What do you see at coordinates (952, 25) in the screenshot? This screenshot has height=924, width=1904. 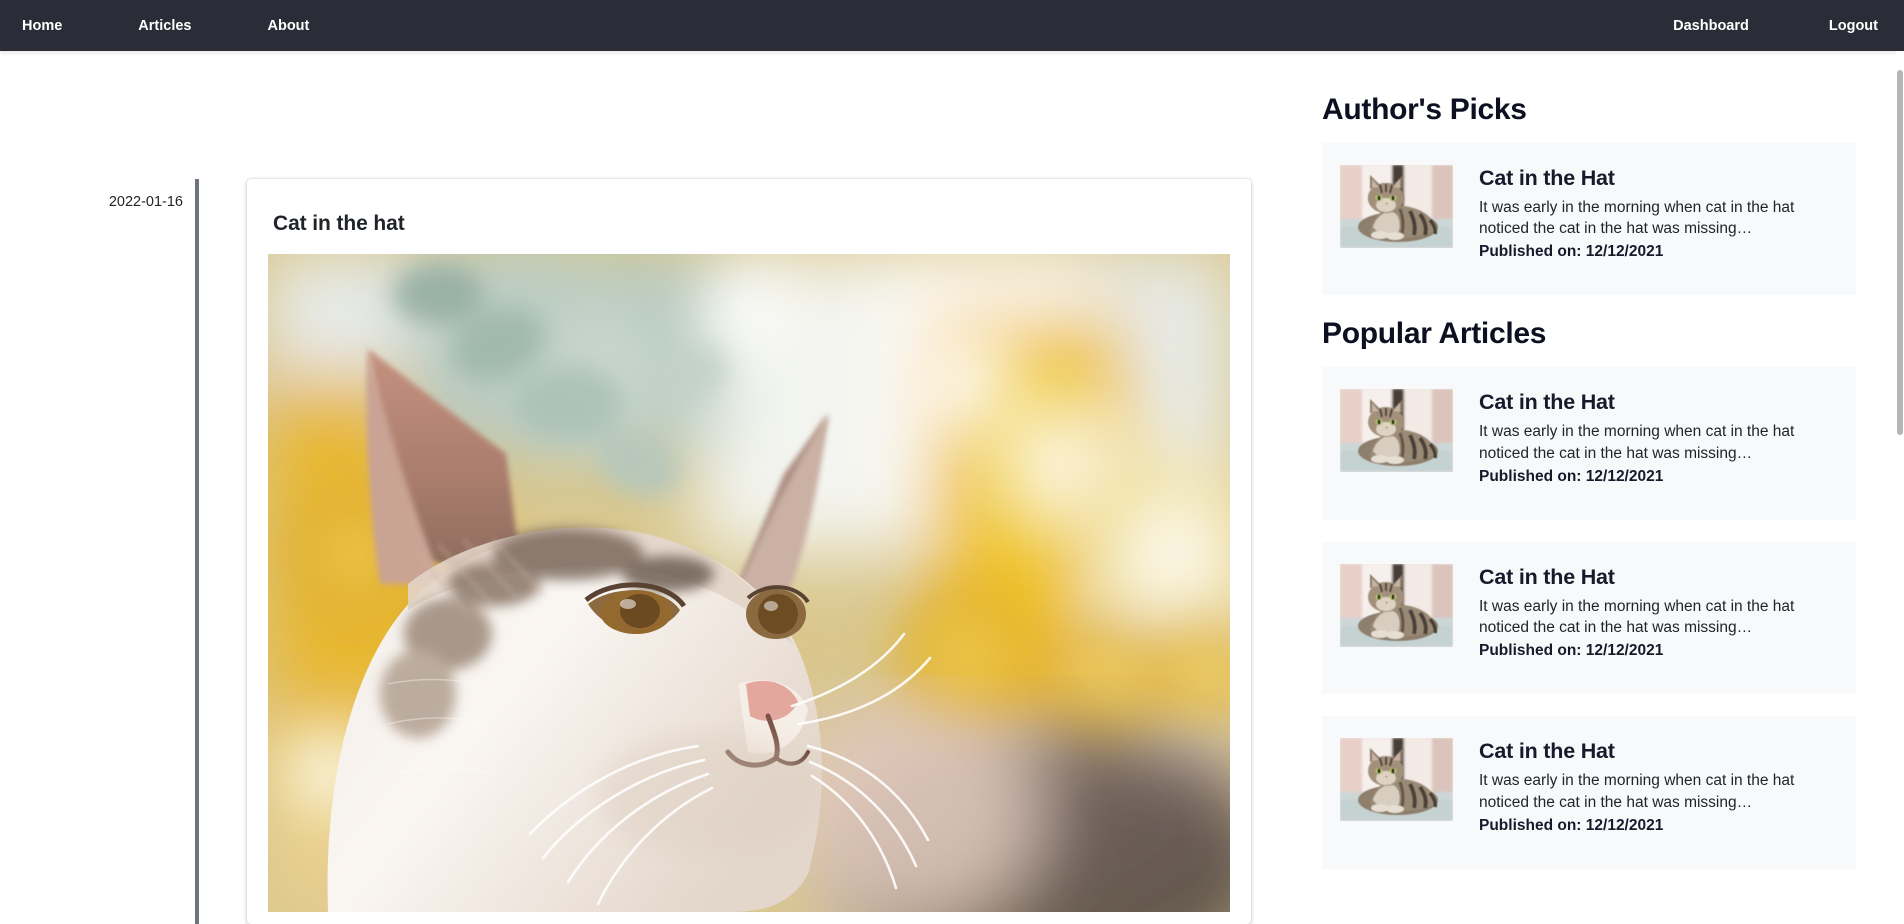 I see `top-navbar: Home Articles About Dashboard Logout` at bounding box center [952, 25].